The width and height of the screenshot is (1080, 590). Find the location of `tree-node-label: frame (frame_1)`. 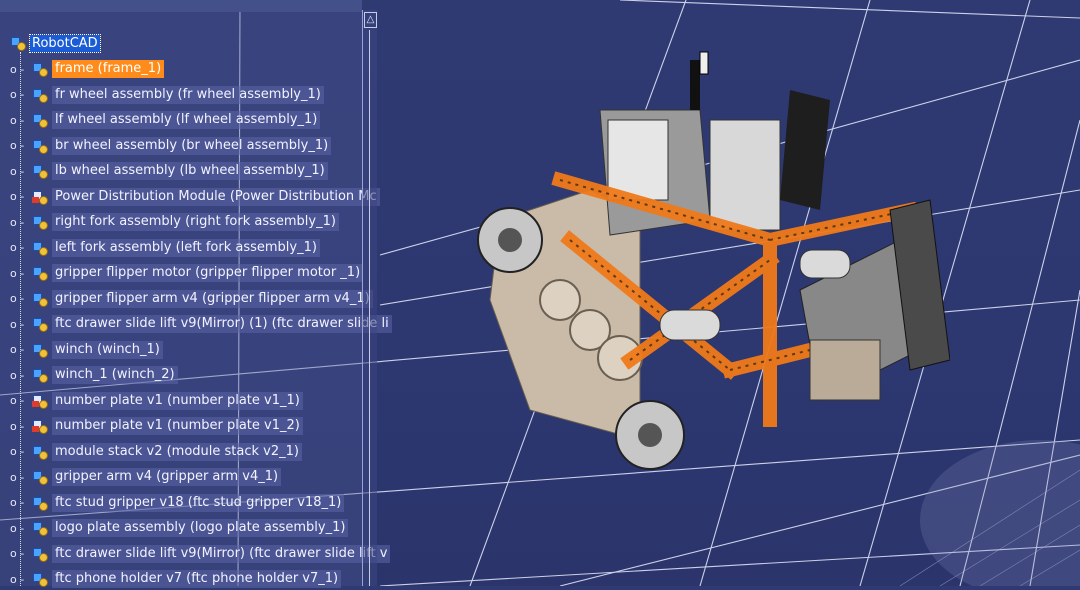

tree-node-label: frame (frame_1) is located at coordinates (108, 69).